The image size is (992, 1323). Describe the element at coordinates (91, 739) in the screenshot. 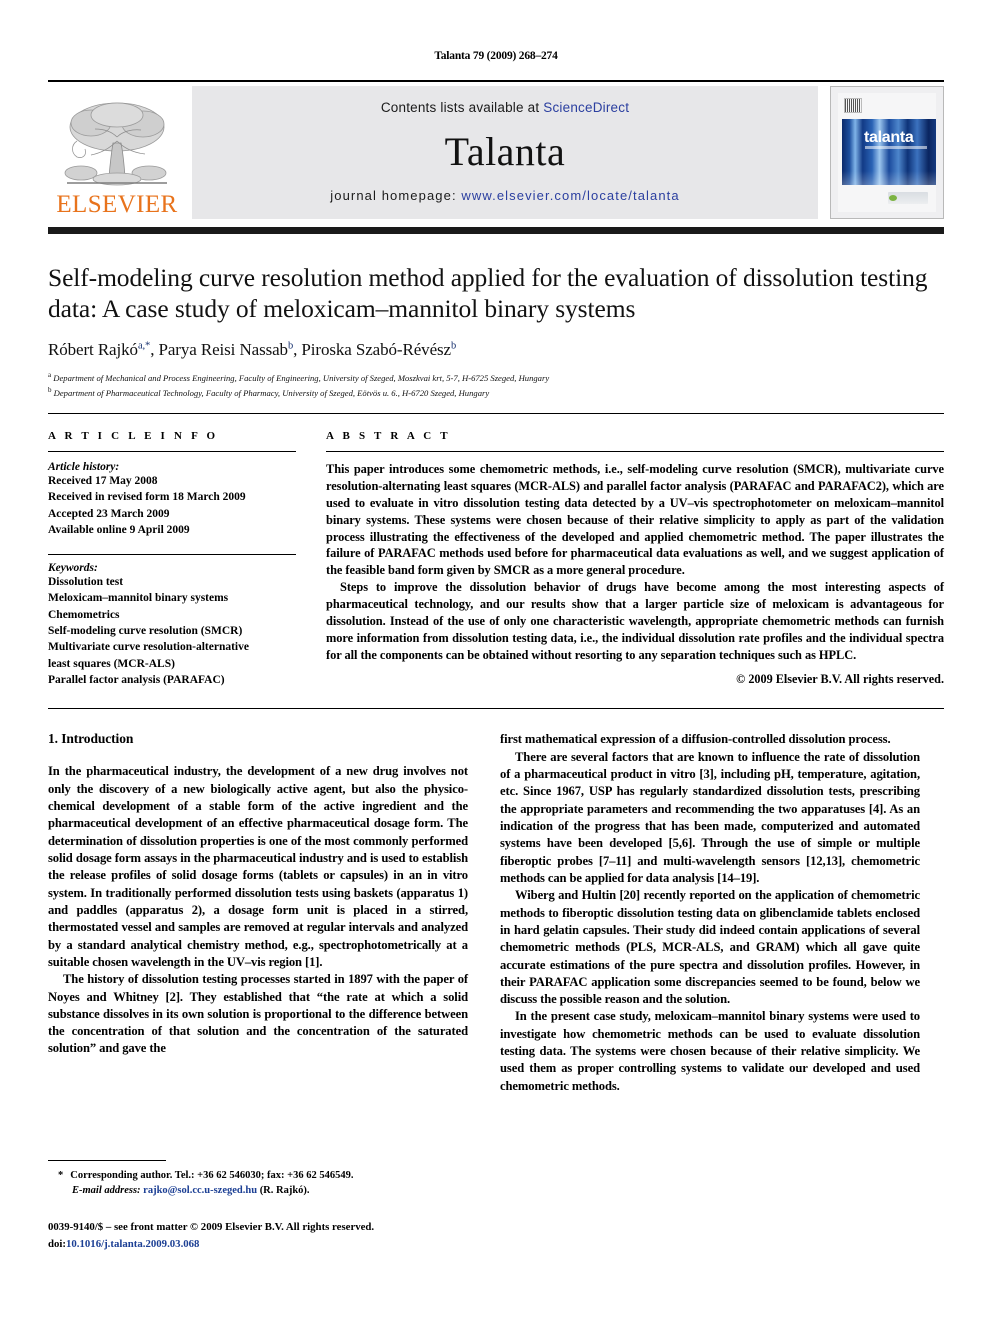

I see `section-title-introduction: 1. Introduction` at that location.